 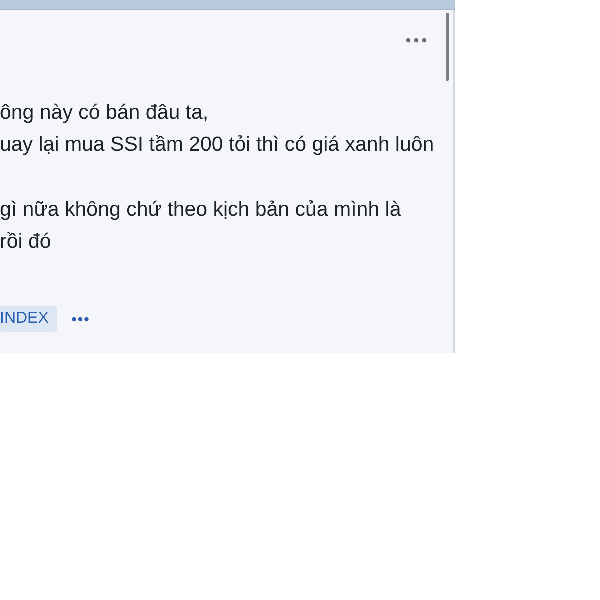 I want to click on tag-link: INDEX, so click(x=28, y=319).